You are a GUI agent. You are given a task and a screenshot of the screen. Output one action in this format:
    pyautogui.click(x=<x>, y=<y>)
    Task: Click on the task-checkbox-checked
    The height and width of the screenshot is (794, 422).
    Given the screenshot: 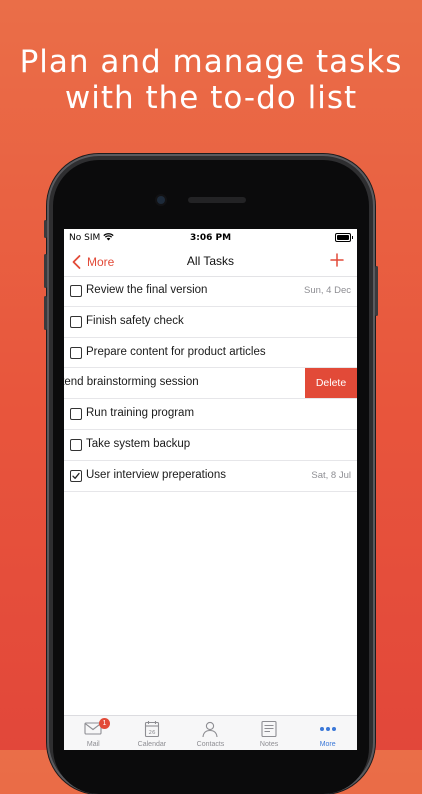 What is the action you would take?
    pyautogui.click(x=76, y=475)
    